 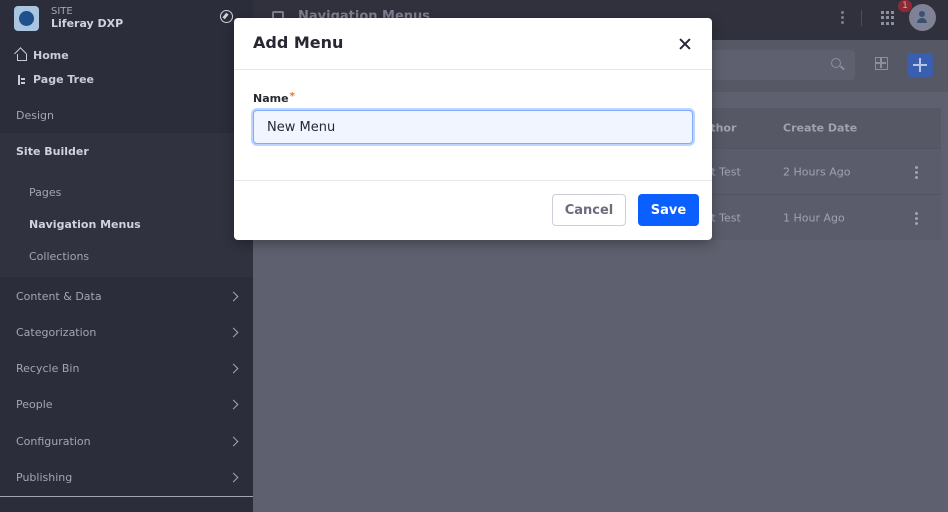 What do you see at coordinates (52, 151) in the screenshot?
I see `sidebar-item-site-builder: Site Builder` at bounding box center [52, 151].